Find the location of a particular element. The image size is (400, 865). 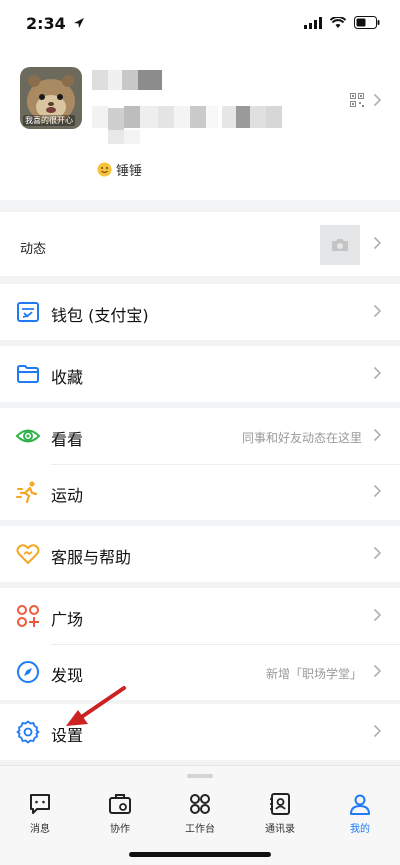

tab-contacts: 通讯录 is located at coordinates (280, 813).